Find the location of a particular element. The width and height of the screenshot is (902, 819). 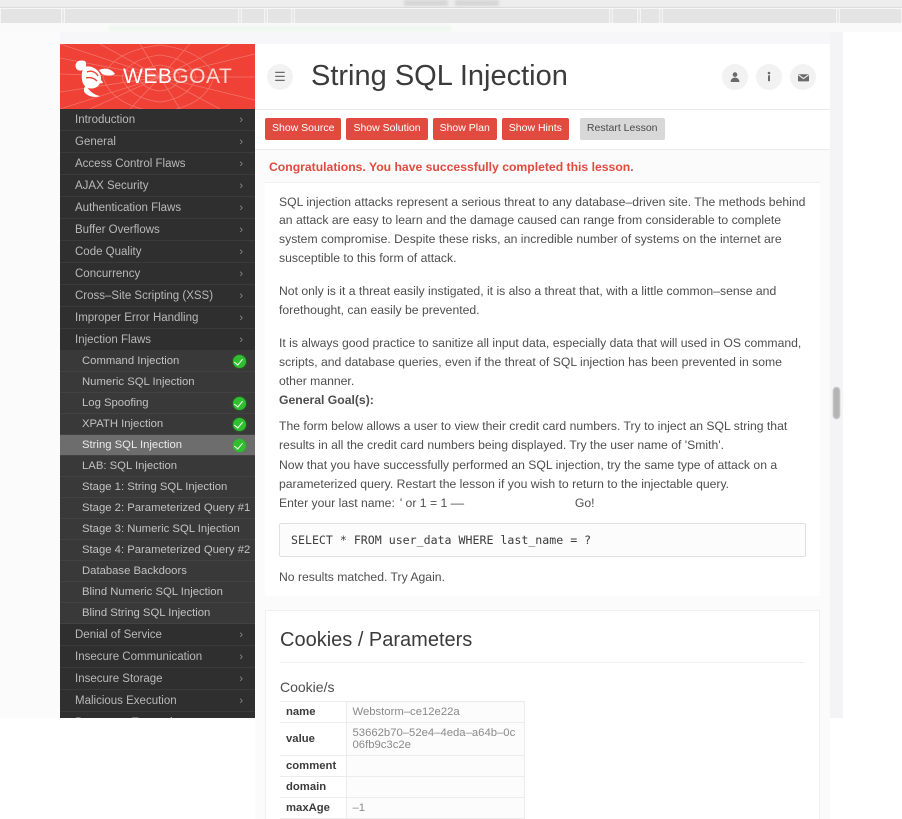

sidebar-lesson-0: Command Injection is located at coordinates (157, 361).